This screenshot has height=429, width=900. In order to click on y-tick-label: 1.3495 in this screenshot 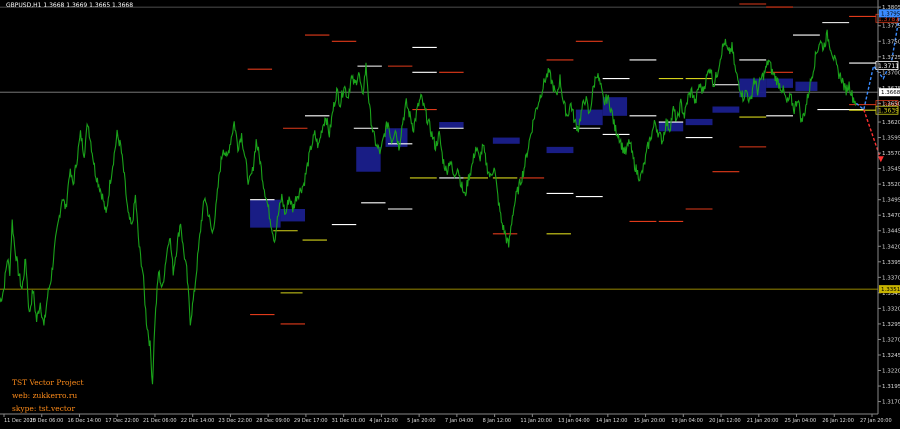, I will do `click(891, 201)`.